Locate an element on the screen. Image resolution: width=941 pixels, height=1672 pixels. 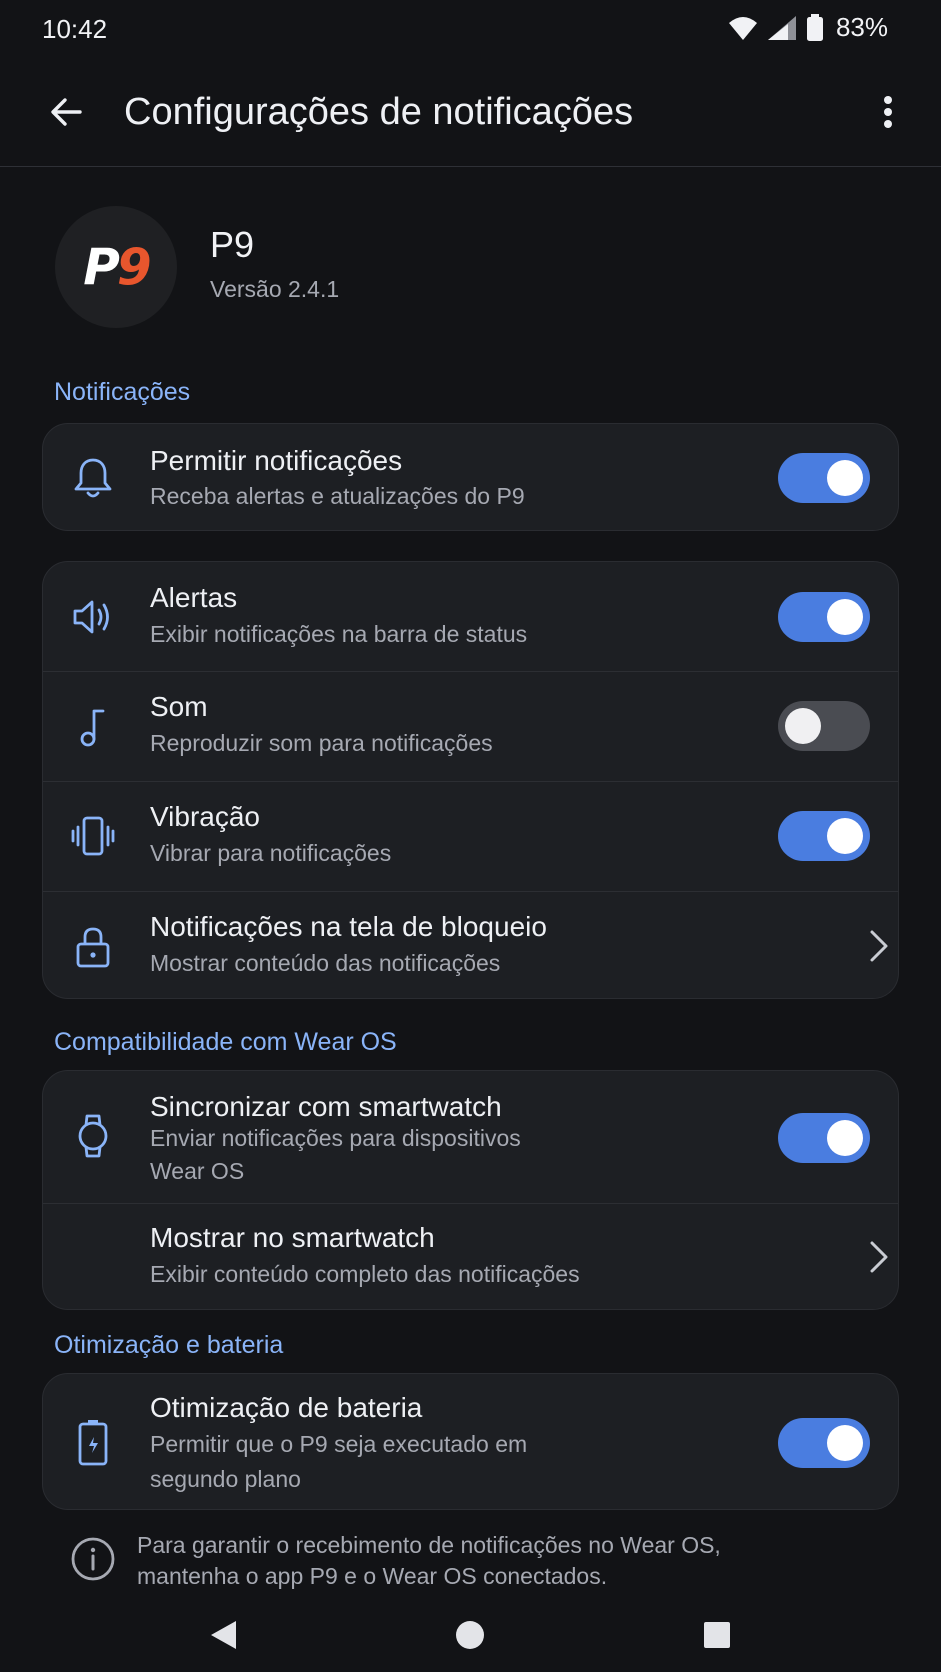
speaker-icon is located at coordinates (93, 617).